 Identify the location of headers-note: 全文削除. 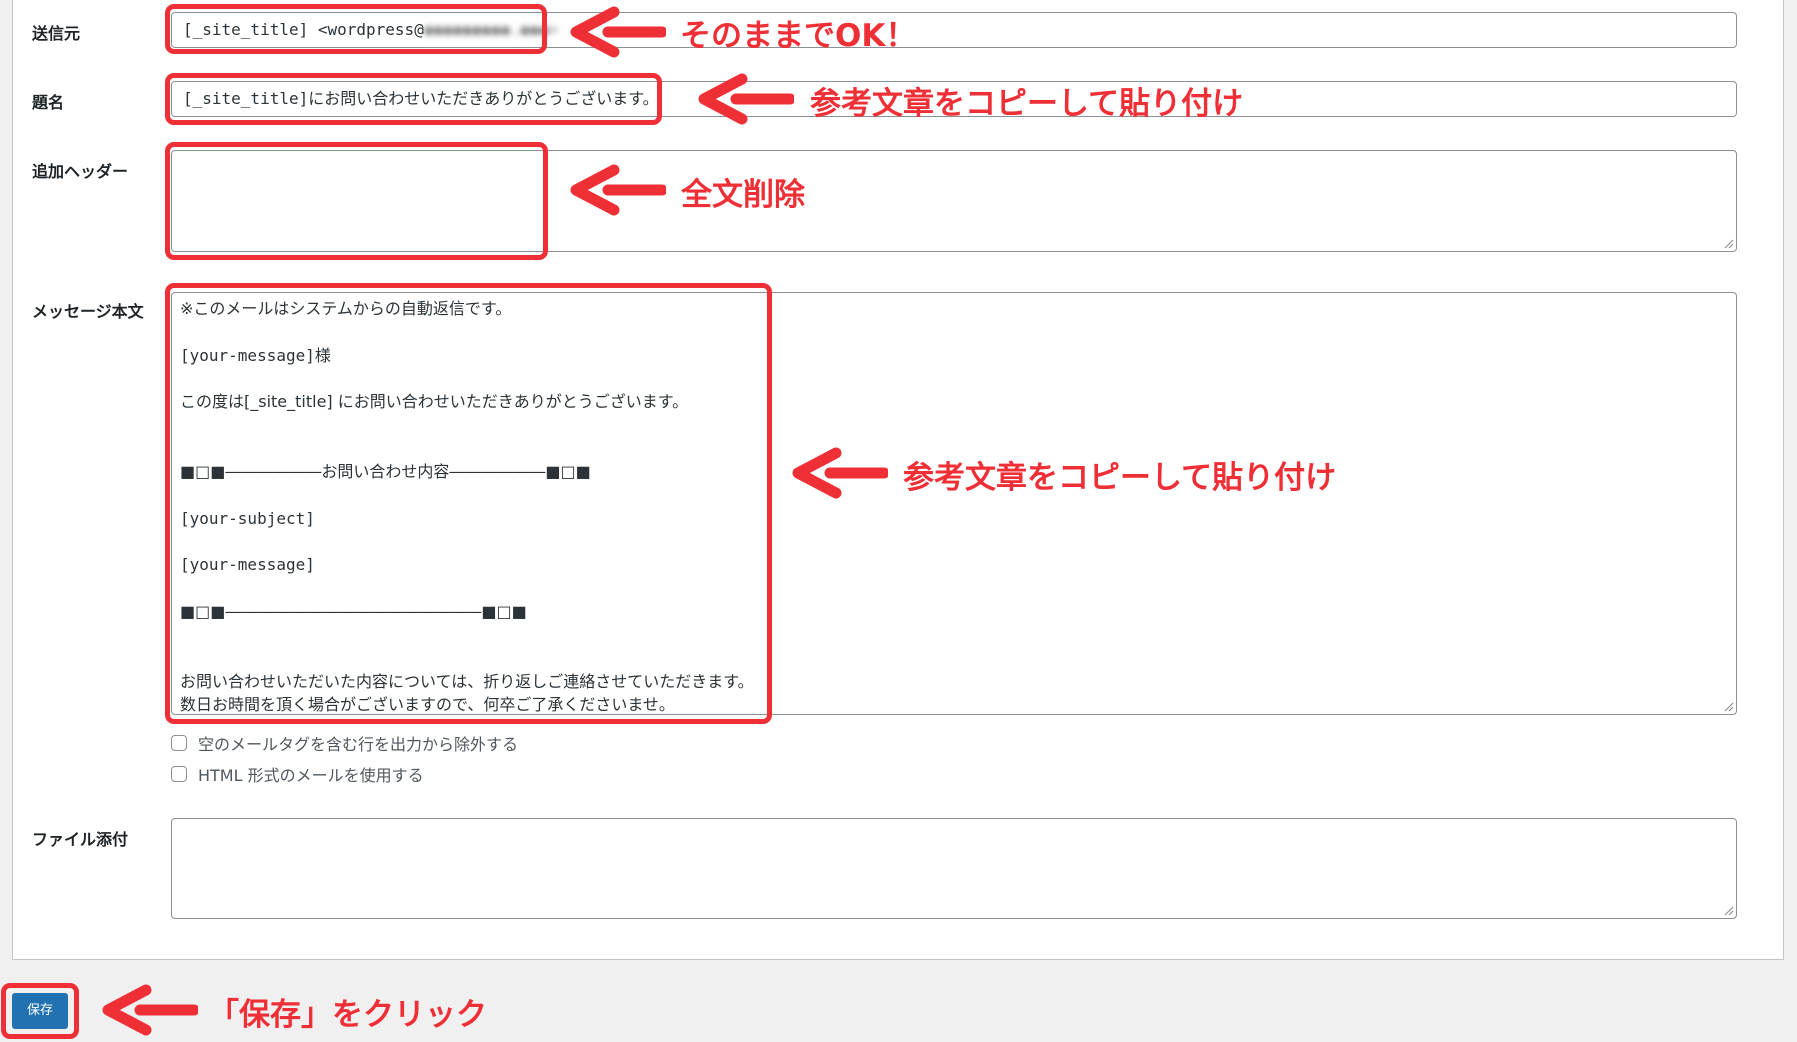
(743, 195).